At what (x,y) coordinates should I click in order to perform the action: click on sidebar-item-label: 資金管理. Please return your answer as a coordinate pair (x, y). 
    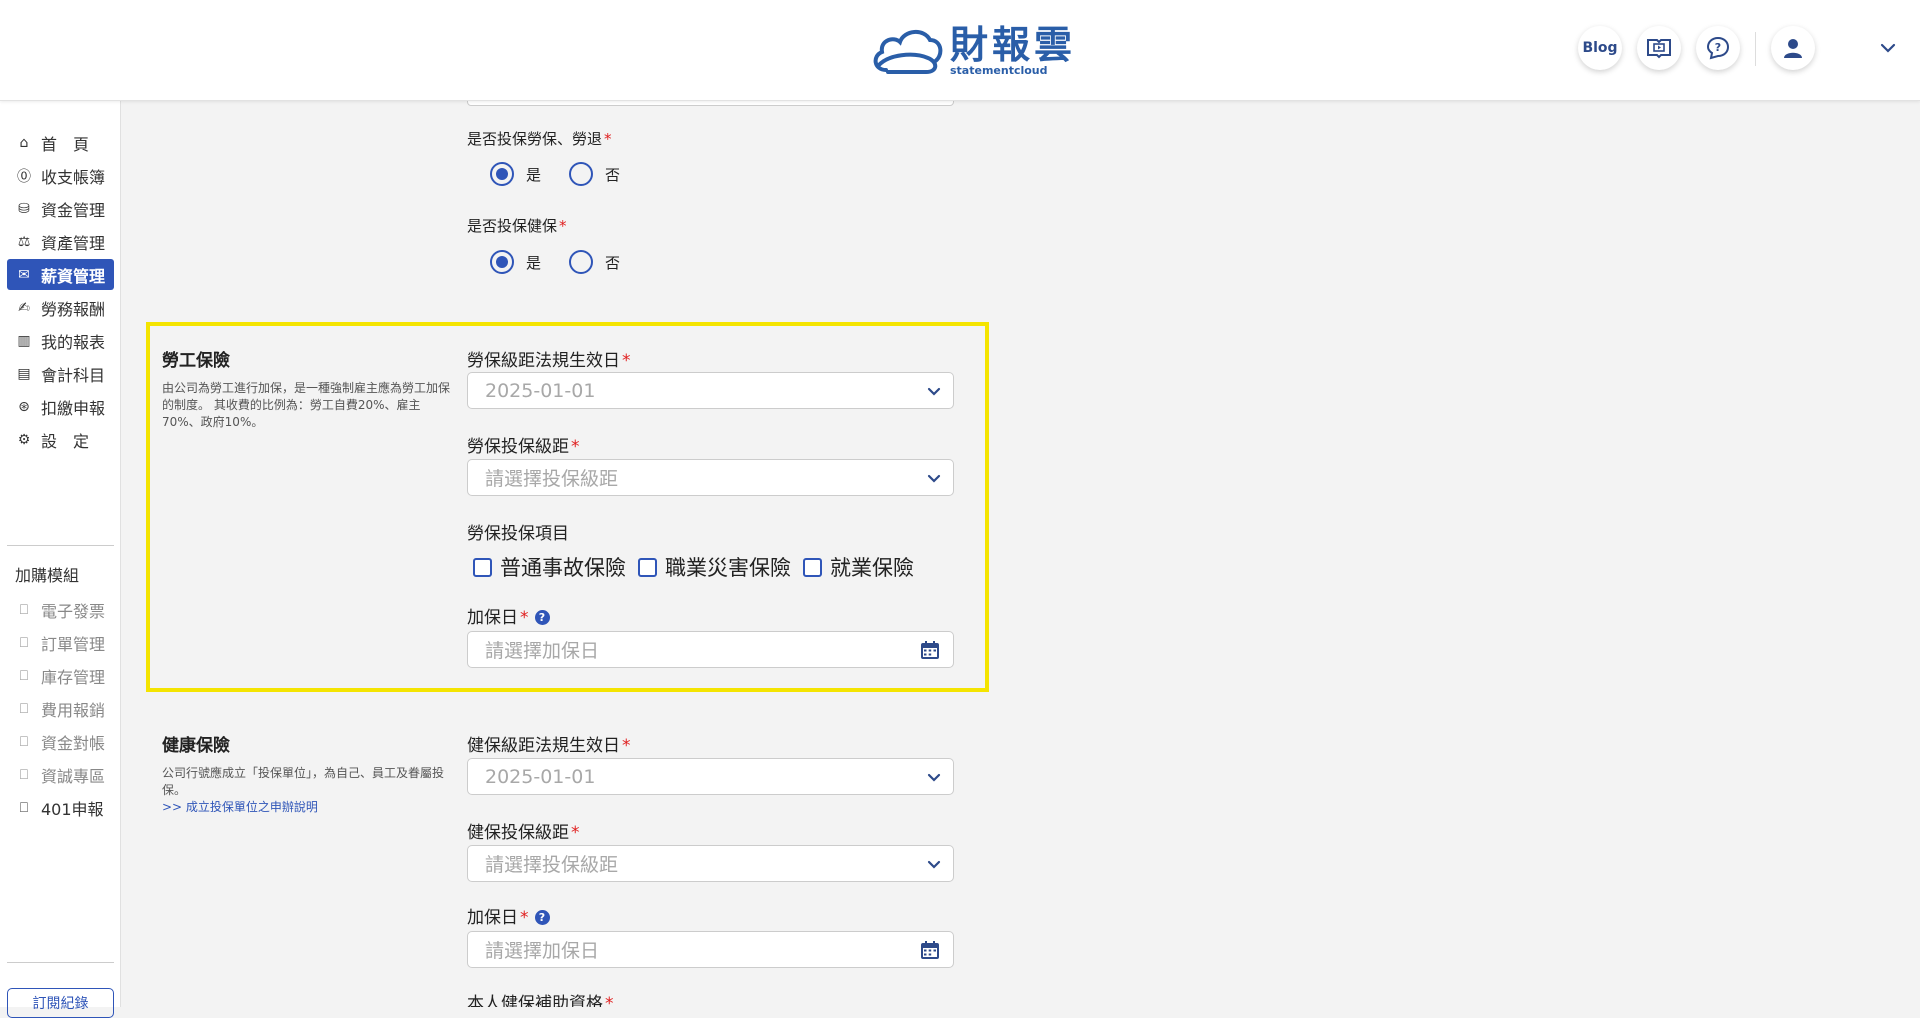
    Looking at the image, I should click on (73, 210).